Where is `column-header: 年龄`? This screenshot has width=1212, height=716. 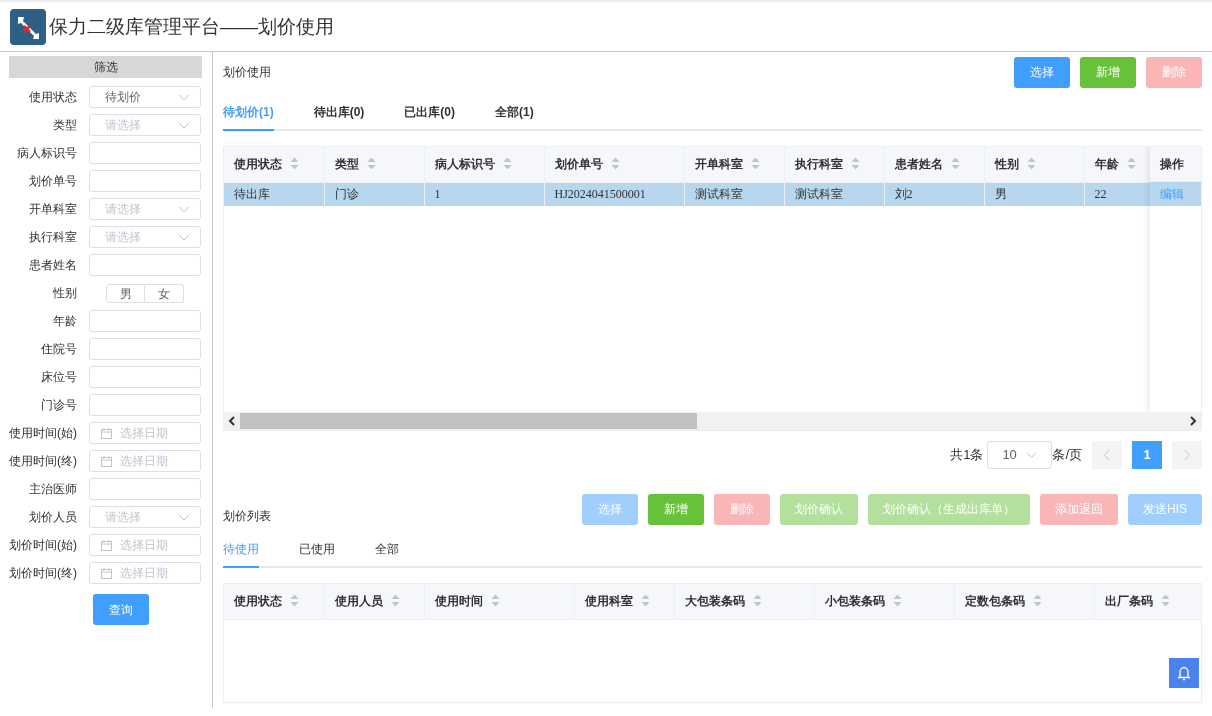 column-header: 年龄 is located at coordinates (1106, 164).